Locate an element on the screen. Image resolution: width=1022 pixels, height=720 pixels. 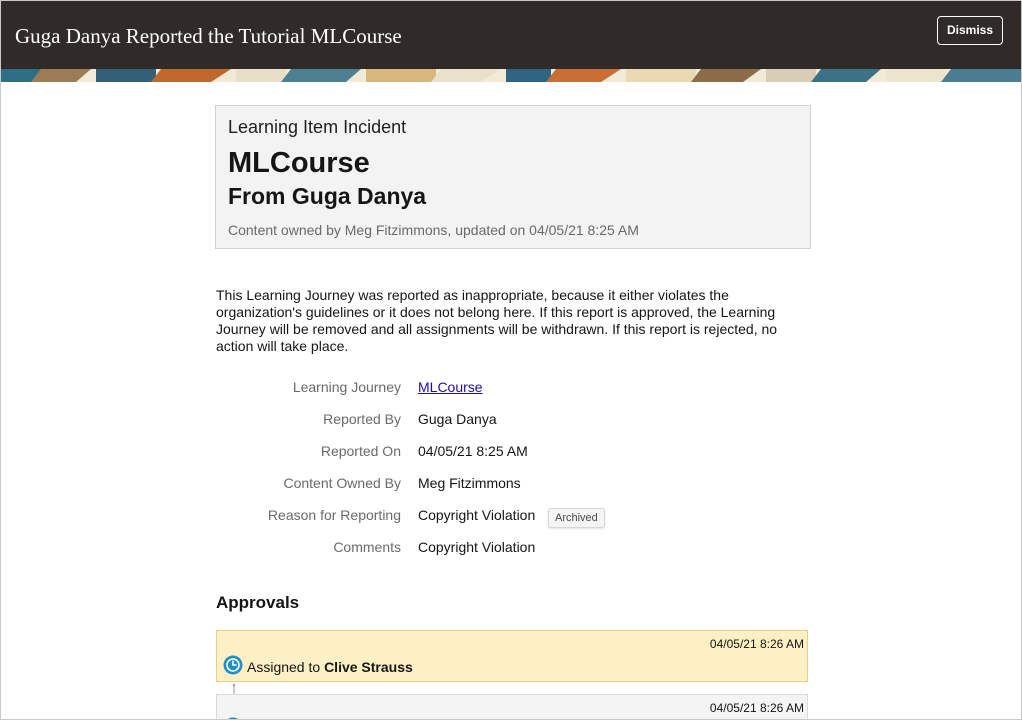
archived-badge: Archived is located at coordinates (576, 518).